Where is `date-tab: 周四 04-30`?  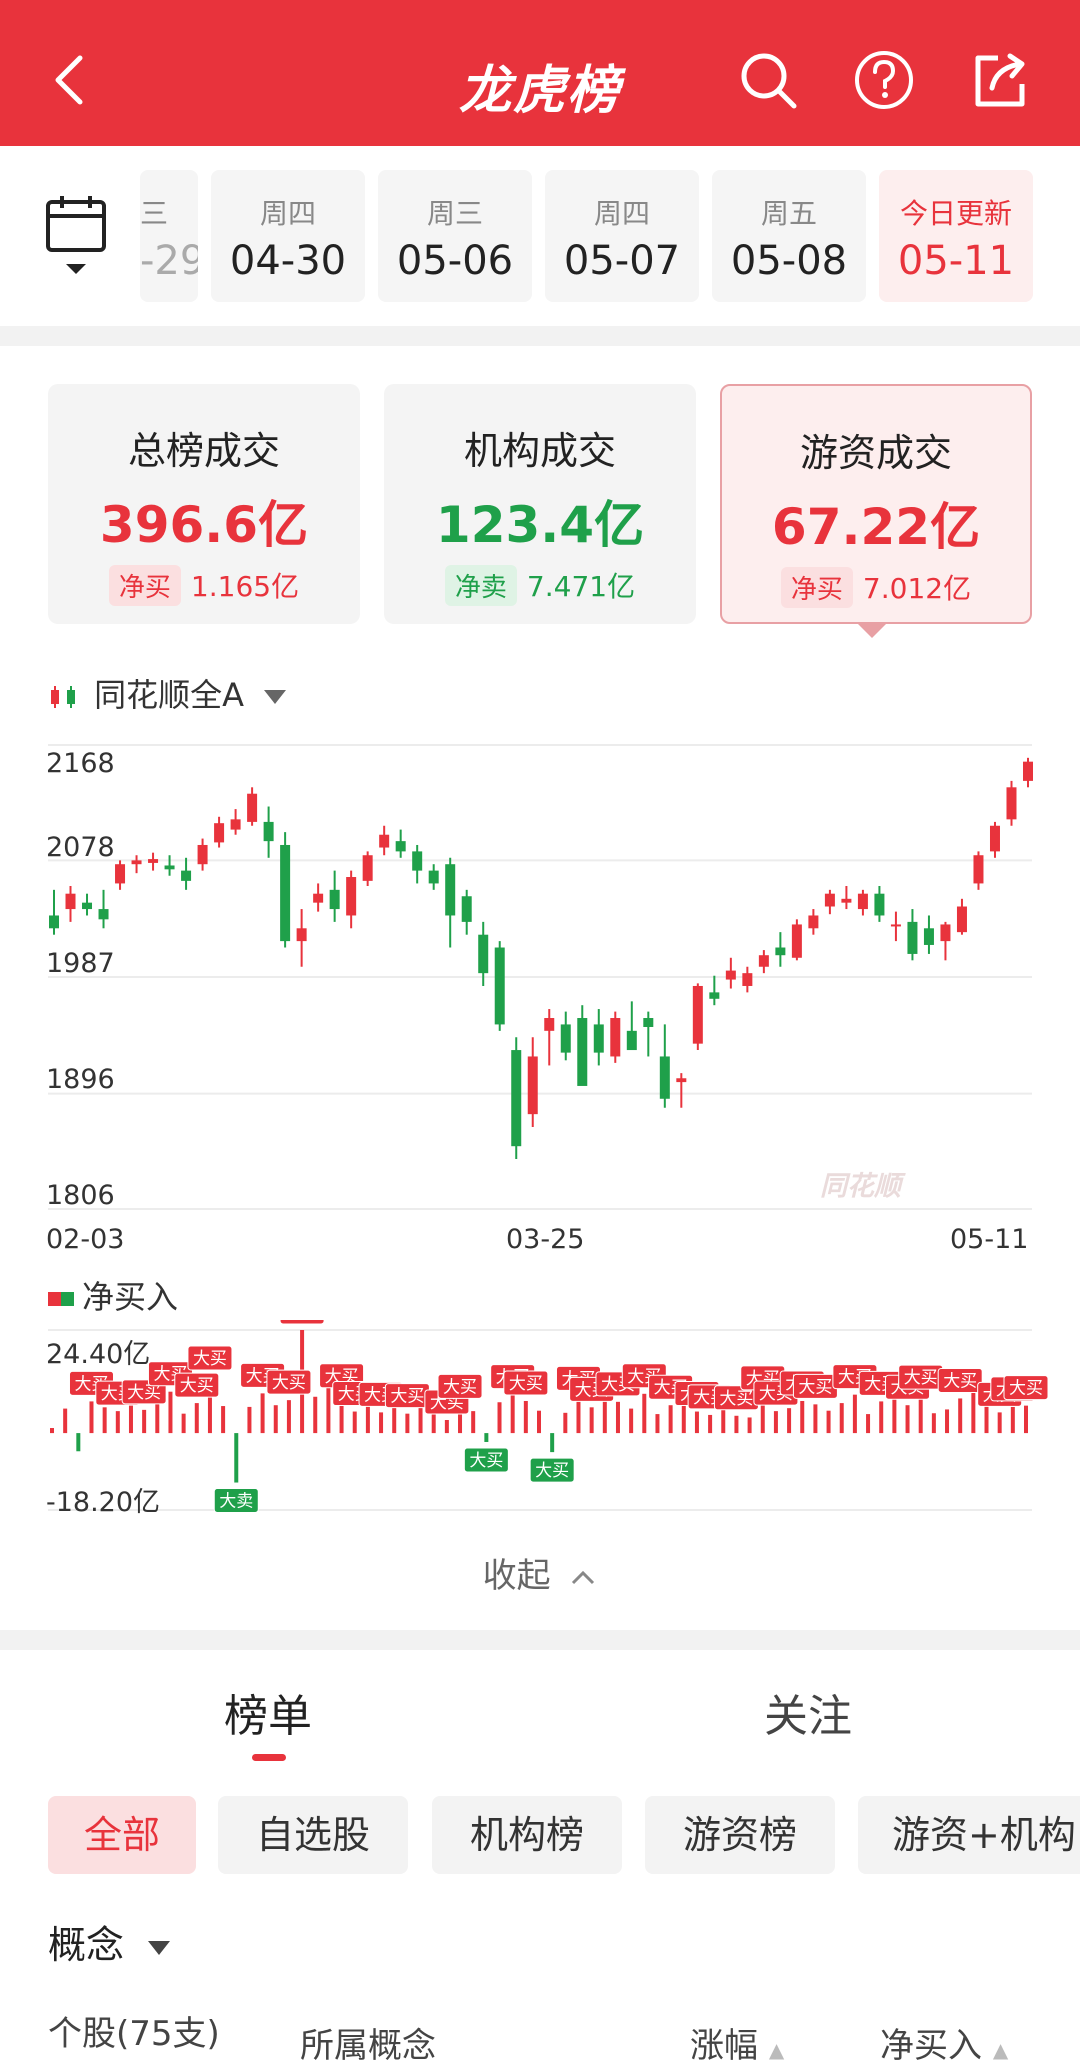
date-tab: 周四 04-30 is located at coordinates (288, 236).